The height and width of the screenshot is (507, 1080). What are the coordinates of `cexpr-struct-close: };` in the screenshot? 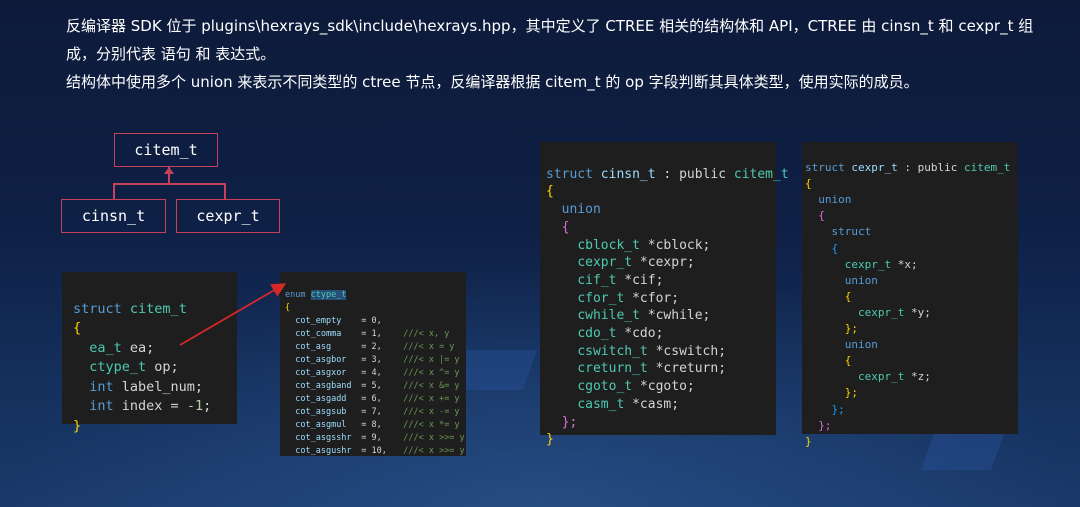 It's located at (838, 409).